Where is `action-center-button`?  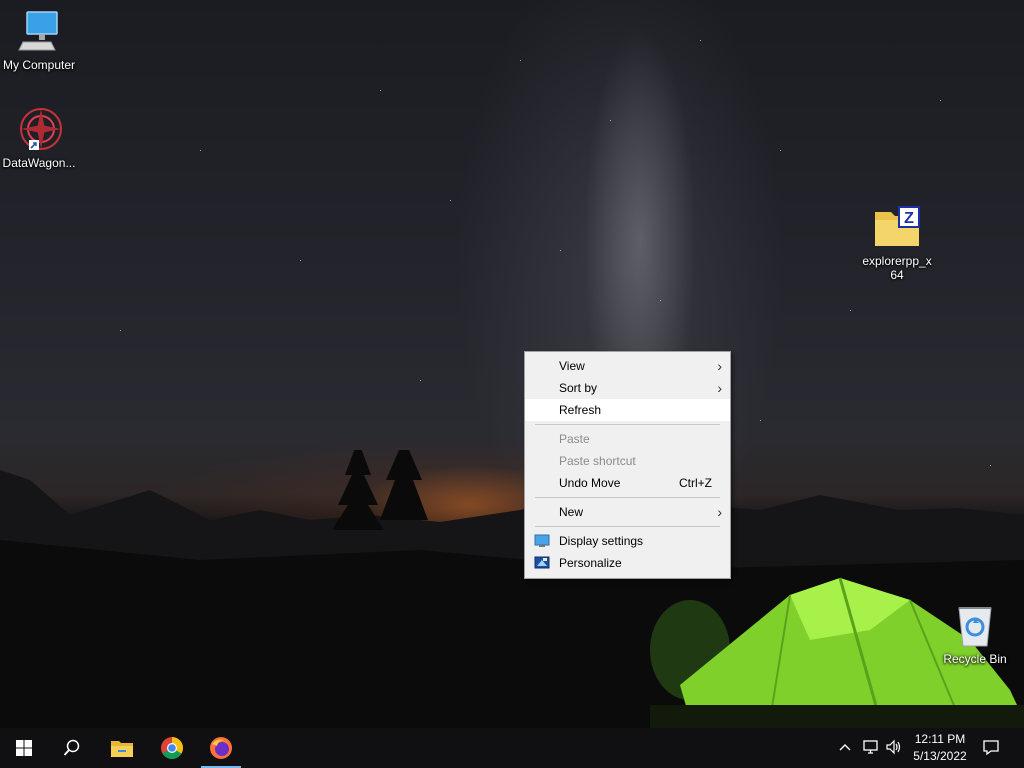 action-center-button is located at coordinates (991, 748).